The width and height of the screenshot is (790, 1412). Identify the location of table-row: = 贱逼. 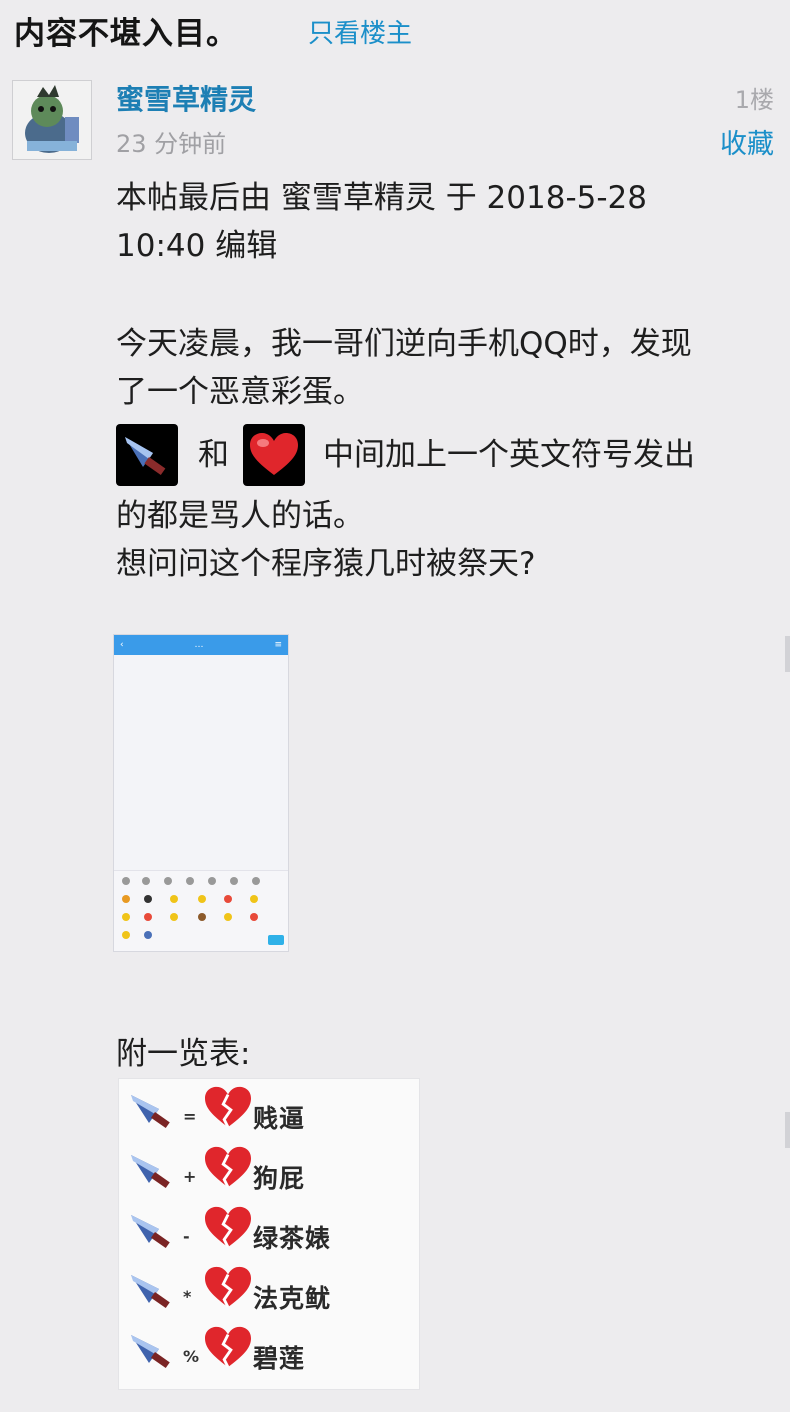
(272, 1114).